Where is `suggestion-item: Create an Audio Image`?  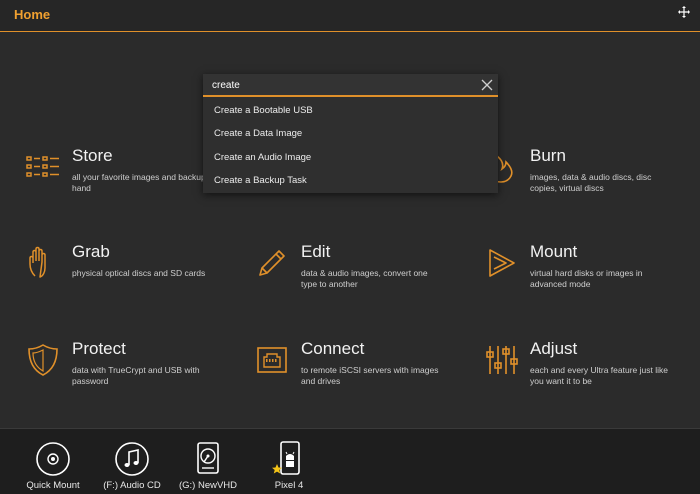
suggestion-item: Create an Audio Image is located at coordinates (350, 157).